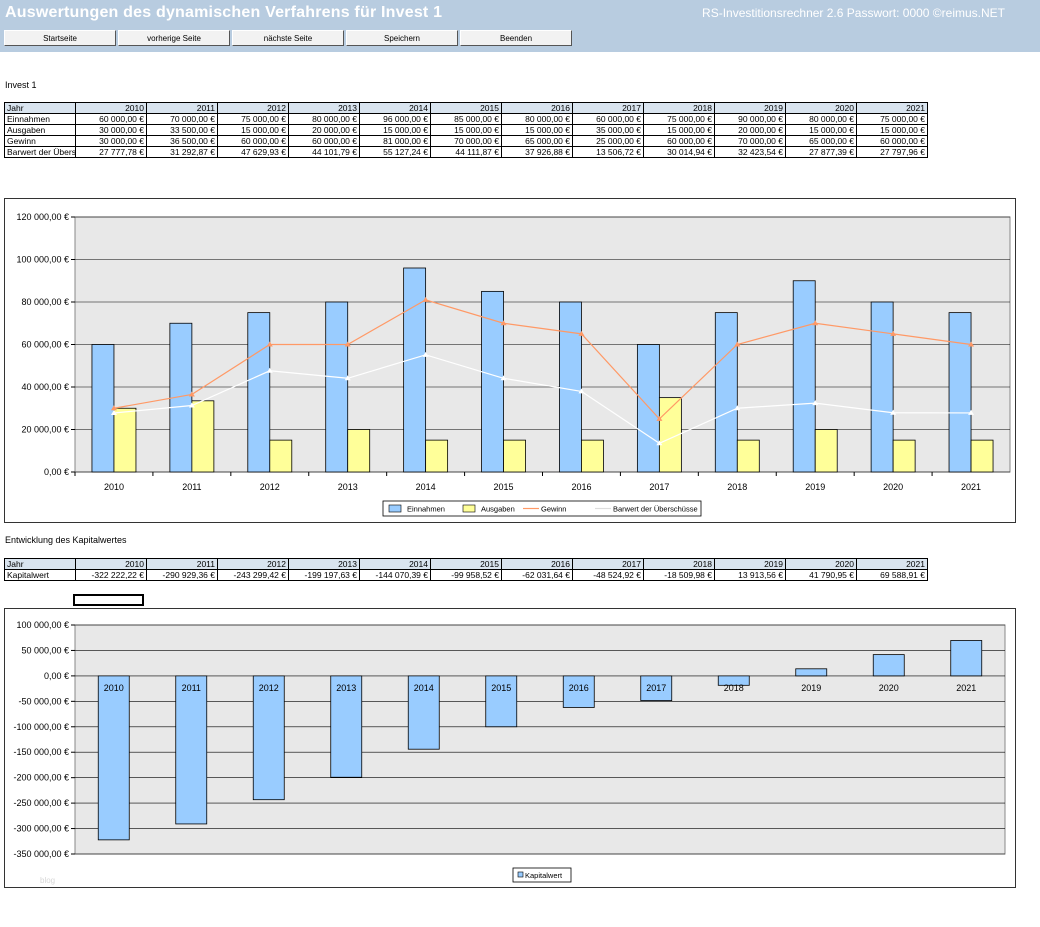  Describe the element at coordinates (608, 108) in the screenshot. I see `invest-table-year-cell: 2017` at that location.